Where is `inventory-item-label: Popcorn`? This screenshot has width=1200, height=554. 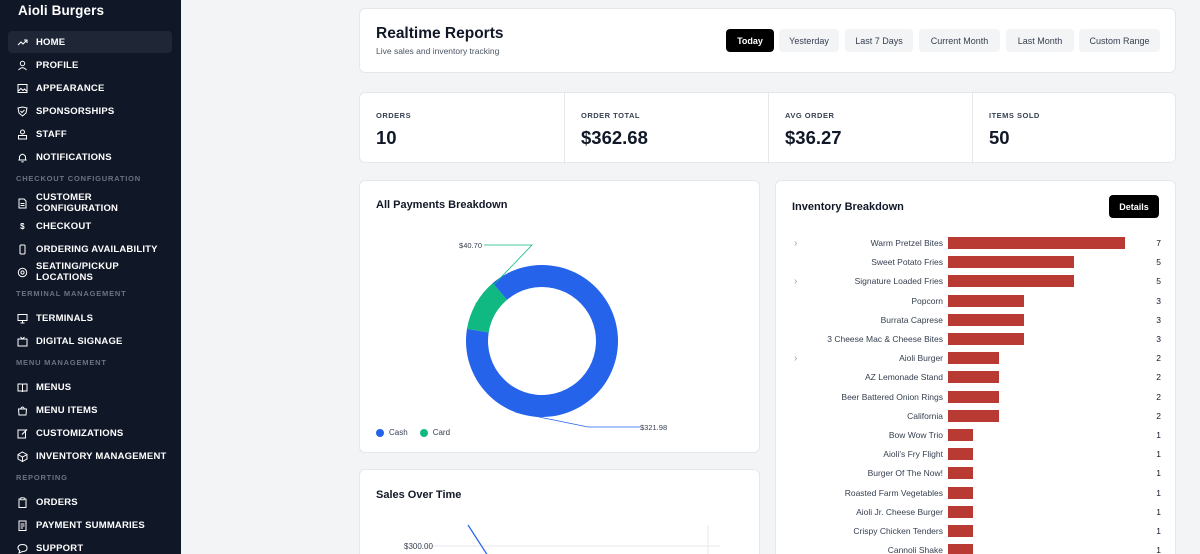
inventory-item-label: Popcorn is located at coordinates (927, 300).